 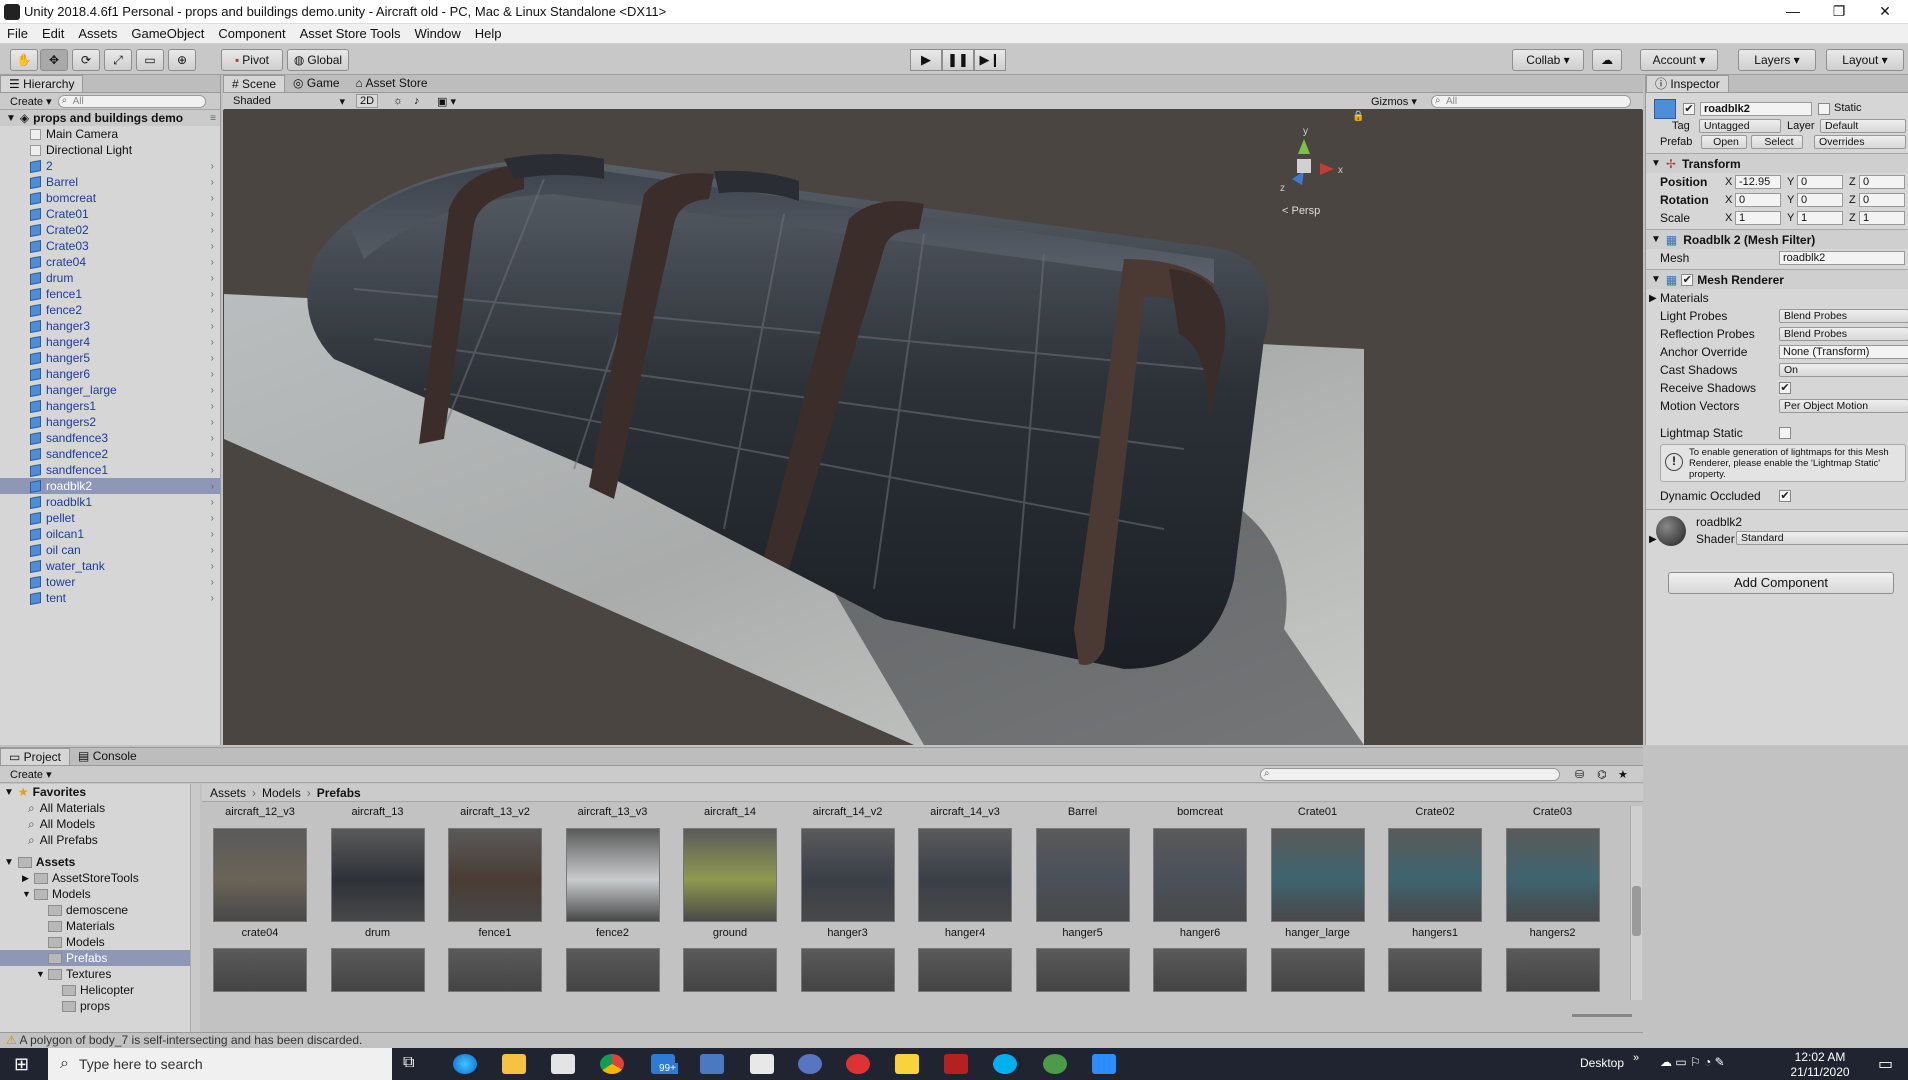 What do you see at coordinates (1200, 812) in the screenshot?
I see `asset-label: bomcreat` at bounding box center [1200, 812].